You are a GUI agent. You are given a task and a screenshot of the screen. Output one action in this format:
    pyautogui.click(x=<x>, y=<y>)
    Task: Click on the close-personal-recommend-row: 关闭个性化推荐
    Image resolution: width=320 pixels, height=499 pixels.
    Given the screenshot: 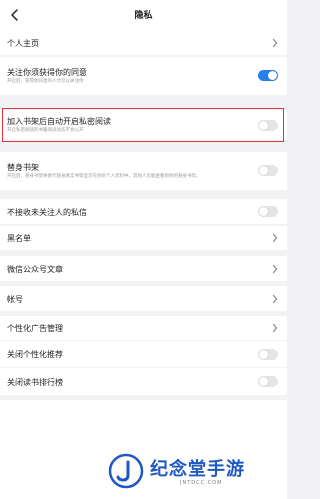 What is the action you would take?
    pyautogui.click(x=143, y=354)
    